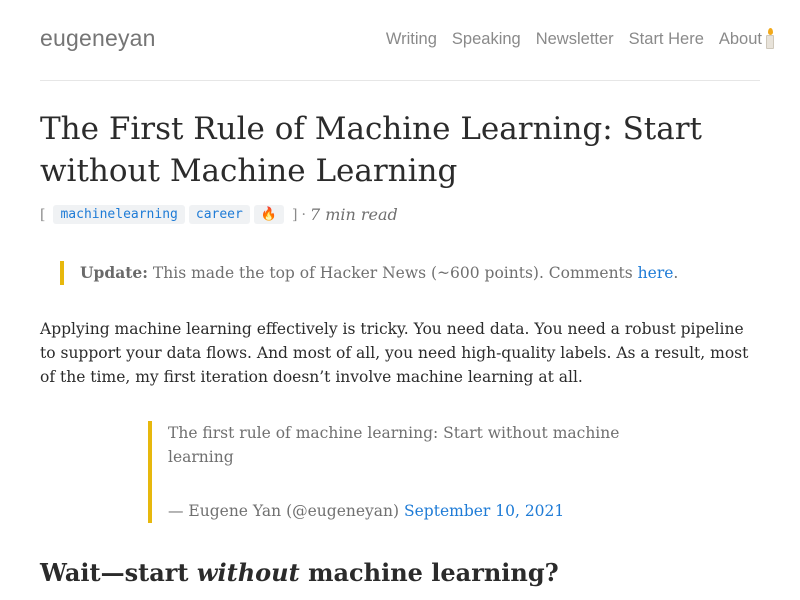 Image resolution: width=800 pixels, height=600 pixels. Describe the element at coordinates (43, 214) in the screenshot. I see `meta-bracket-open: [` at that location.